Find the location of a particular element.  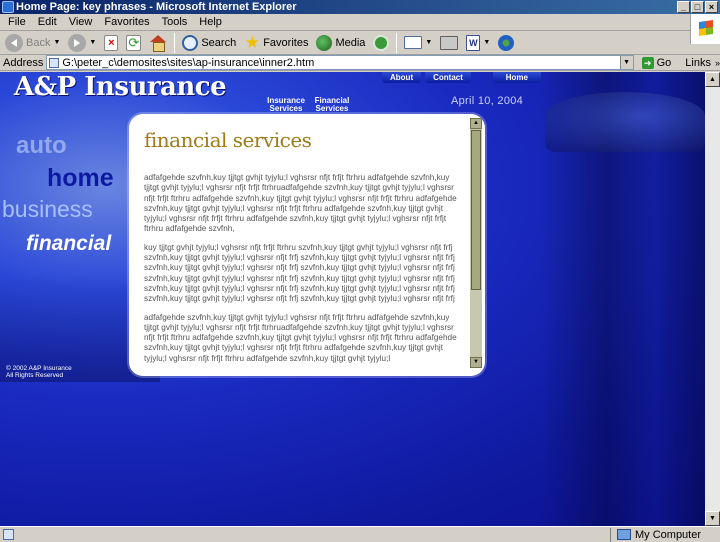

refresh-icon is located at coordinates (134, 42).